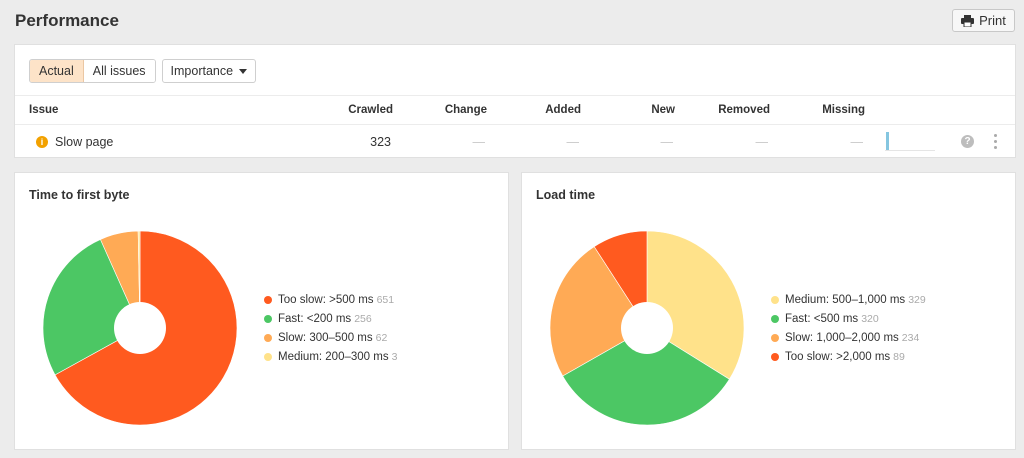  Describe the element at coordinates (968, 20) in the screenshot. I see `printer-icon` at that location.